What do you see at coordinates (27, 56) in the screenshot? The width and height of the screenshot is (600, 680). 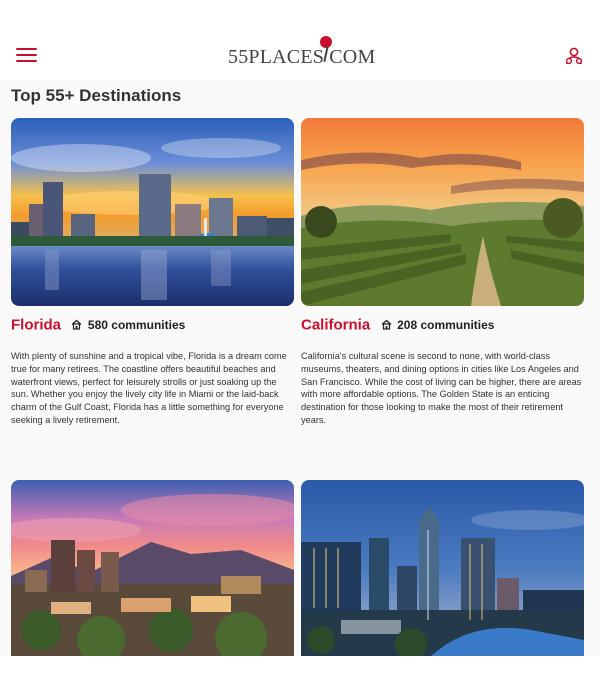 I see `hamburger-menu-icon` at bounding box center [27, 56].